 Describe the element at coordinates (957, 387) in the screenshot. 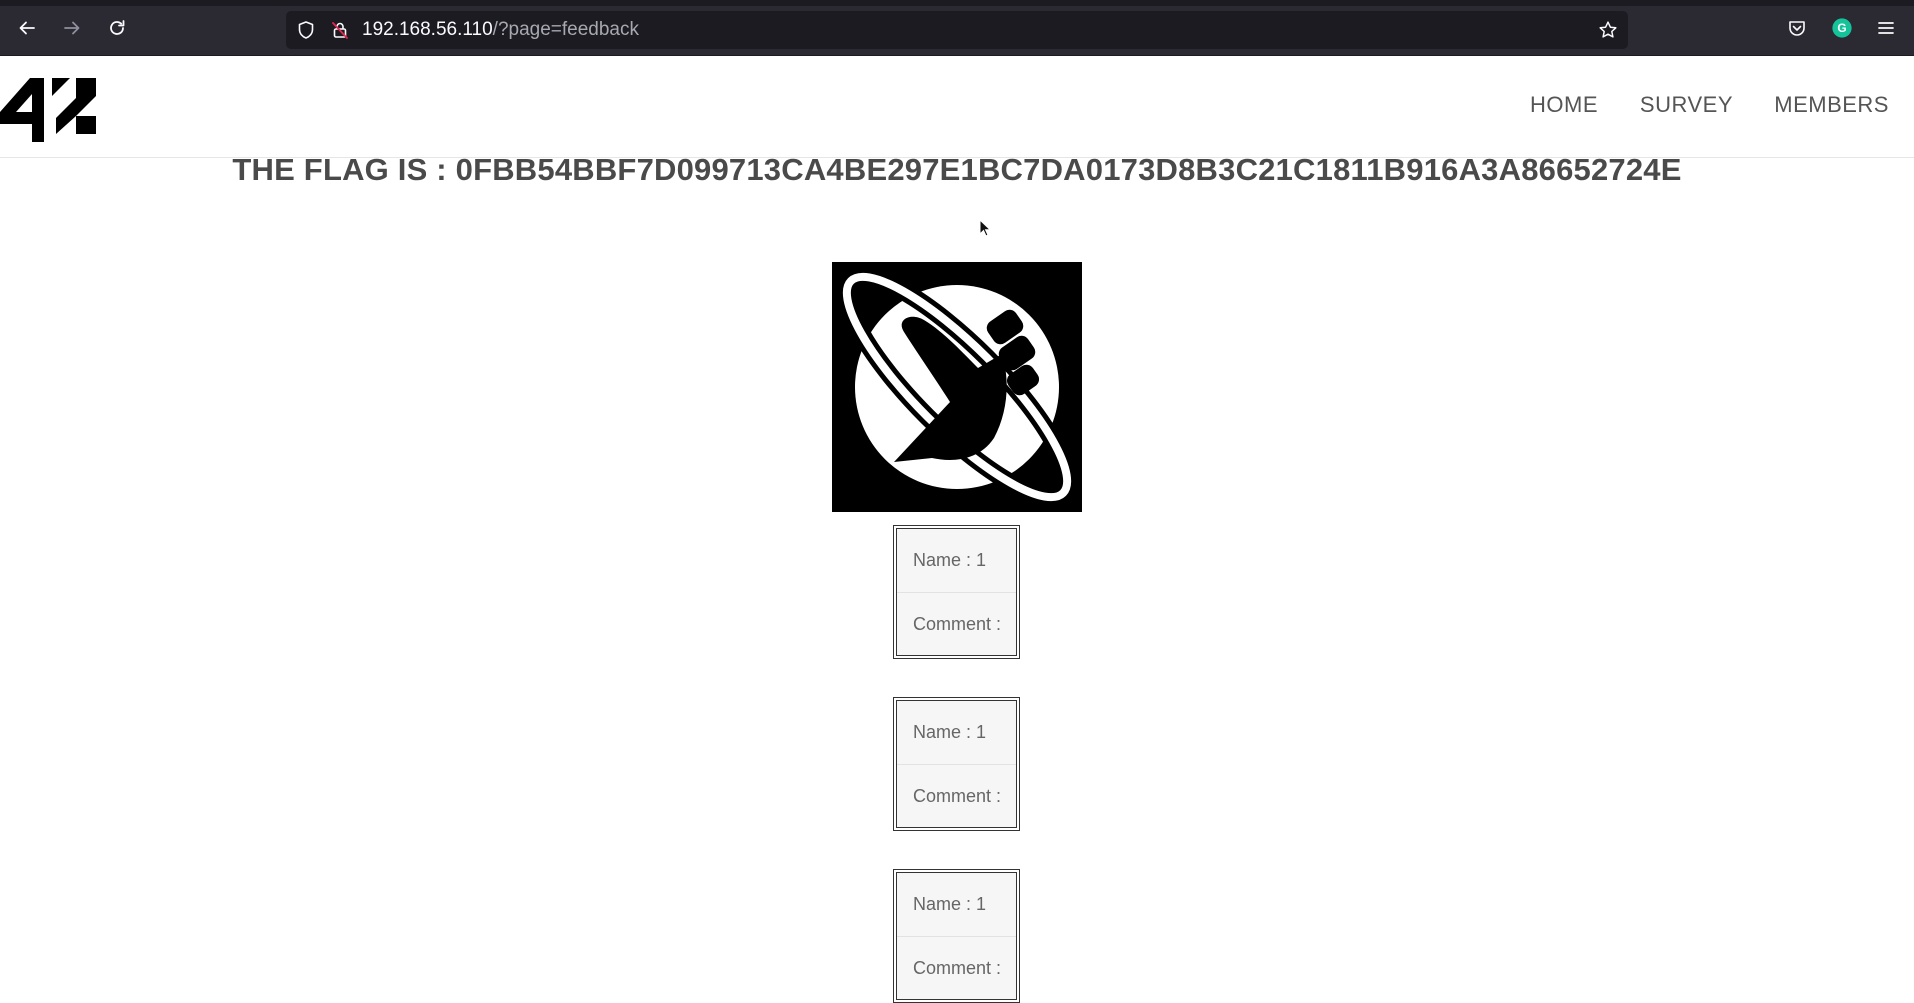

I see `planet-thumb-image` at that location.